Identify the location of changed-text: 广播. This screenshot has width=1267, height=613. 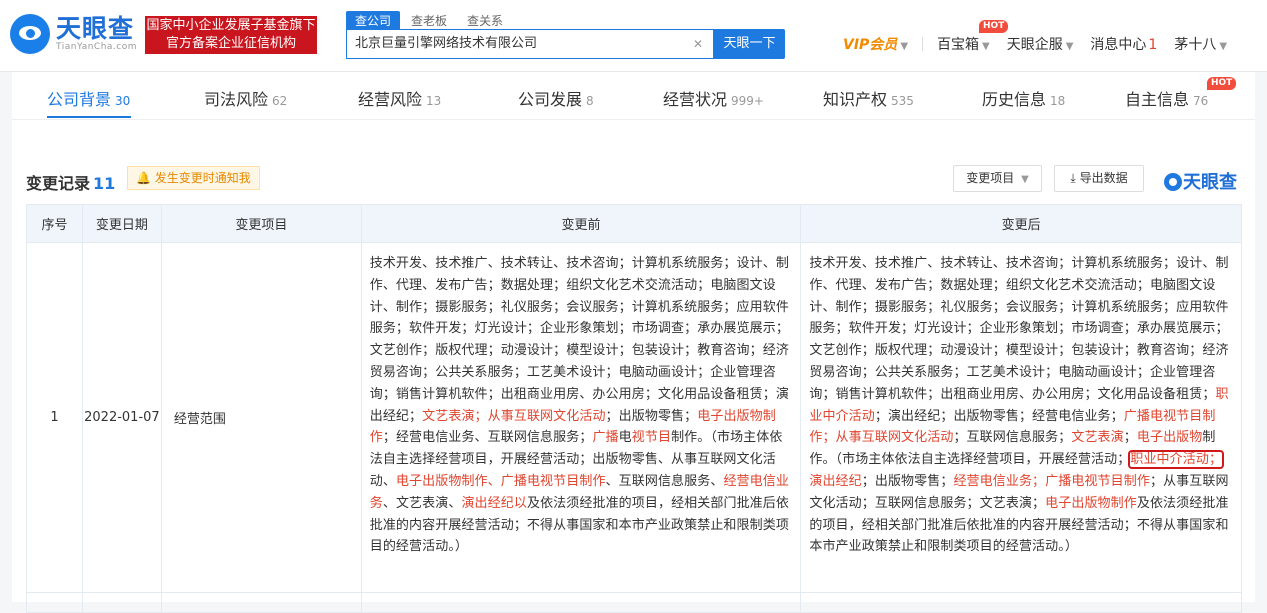
(605, 438).